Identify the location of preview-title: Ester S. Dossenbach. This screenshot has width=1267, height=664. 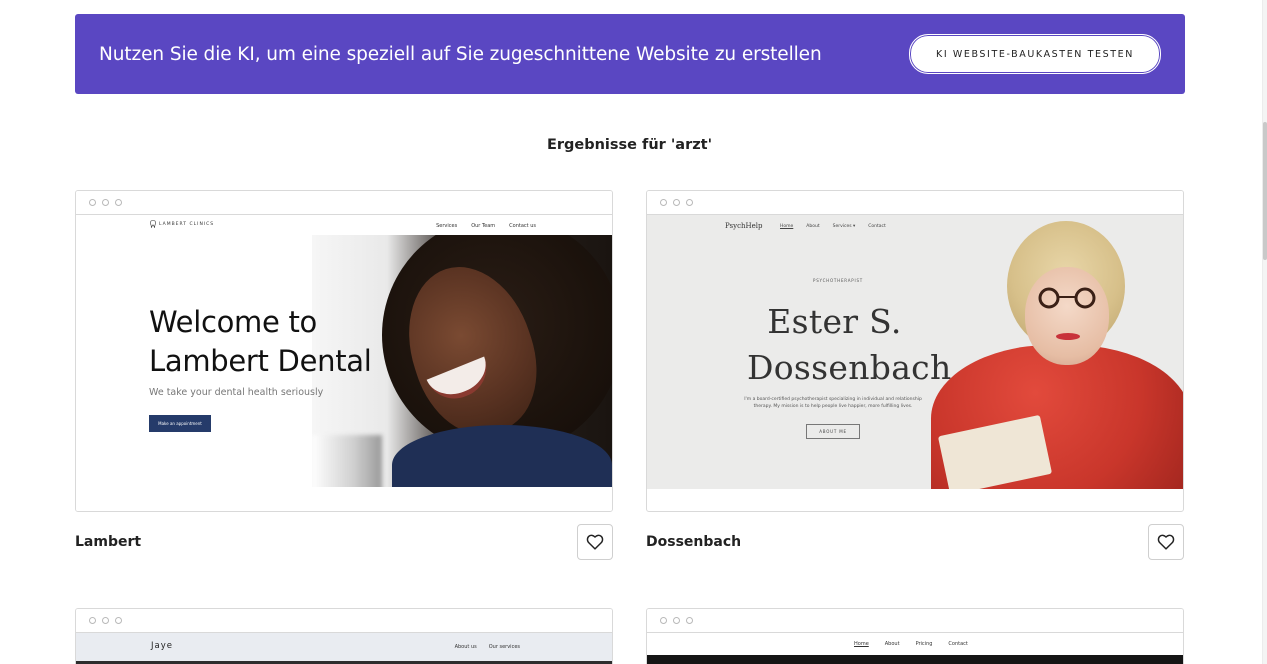
(849, 345).